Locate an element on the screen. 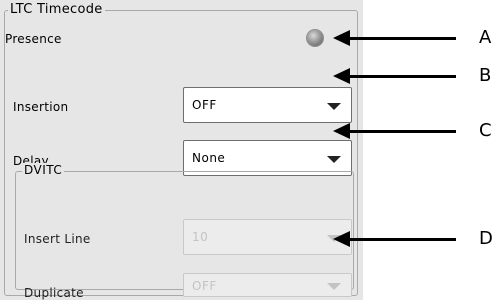 Image resolution: width=495 pixels, height=300 pixels. callout-arrow-d-line is located at coordinates (402, 239).